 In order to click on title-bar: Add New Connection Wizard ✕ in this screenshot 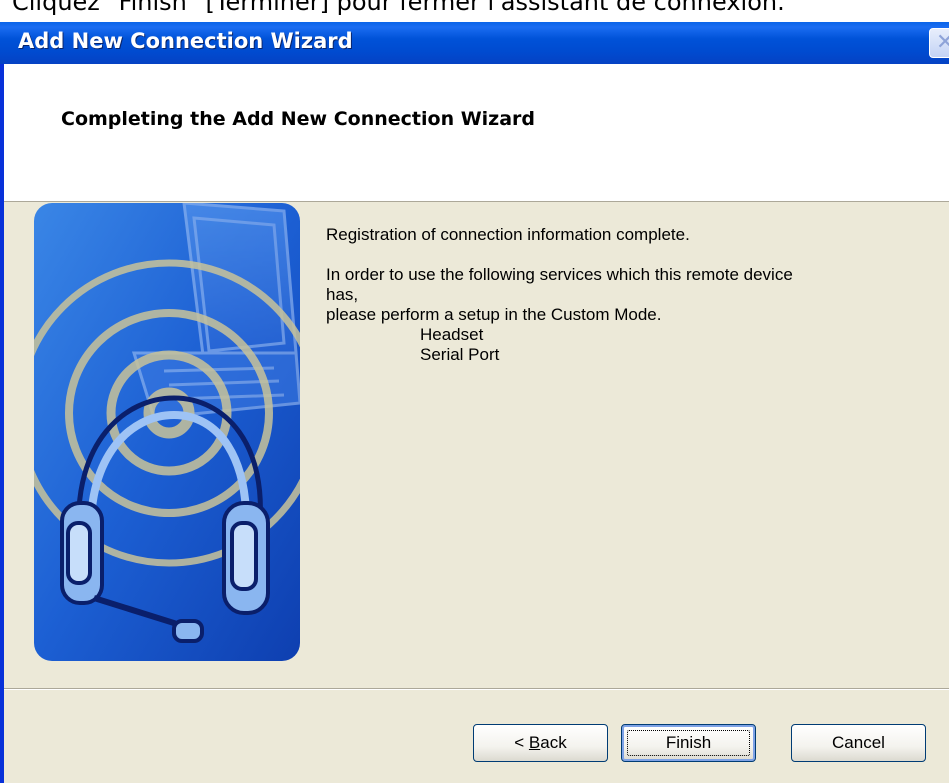, I will do `click(474, 43)`.